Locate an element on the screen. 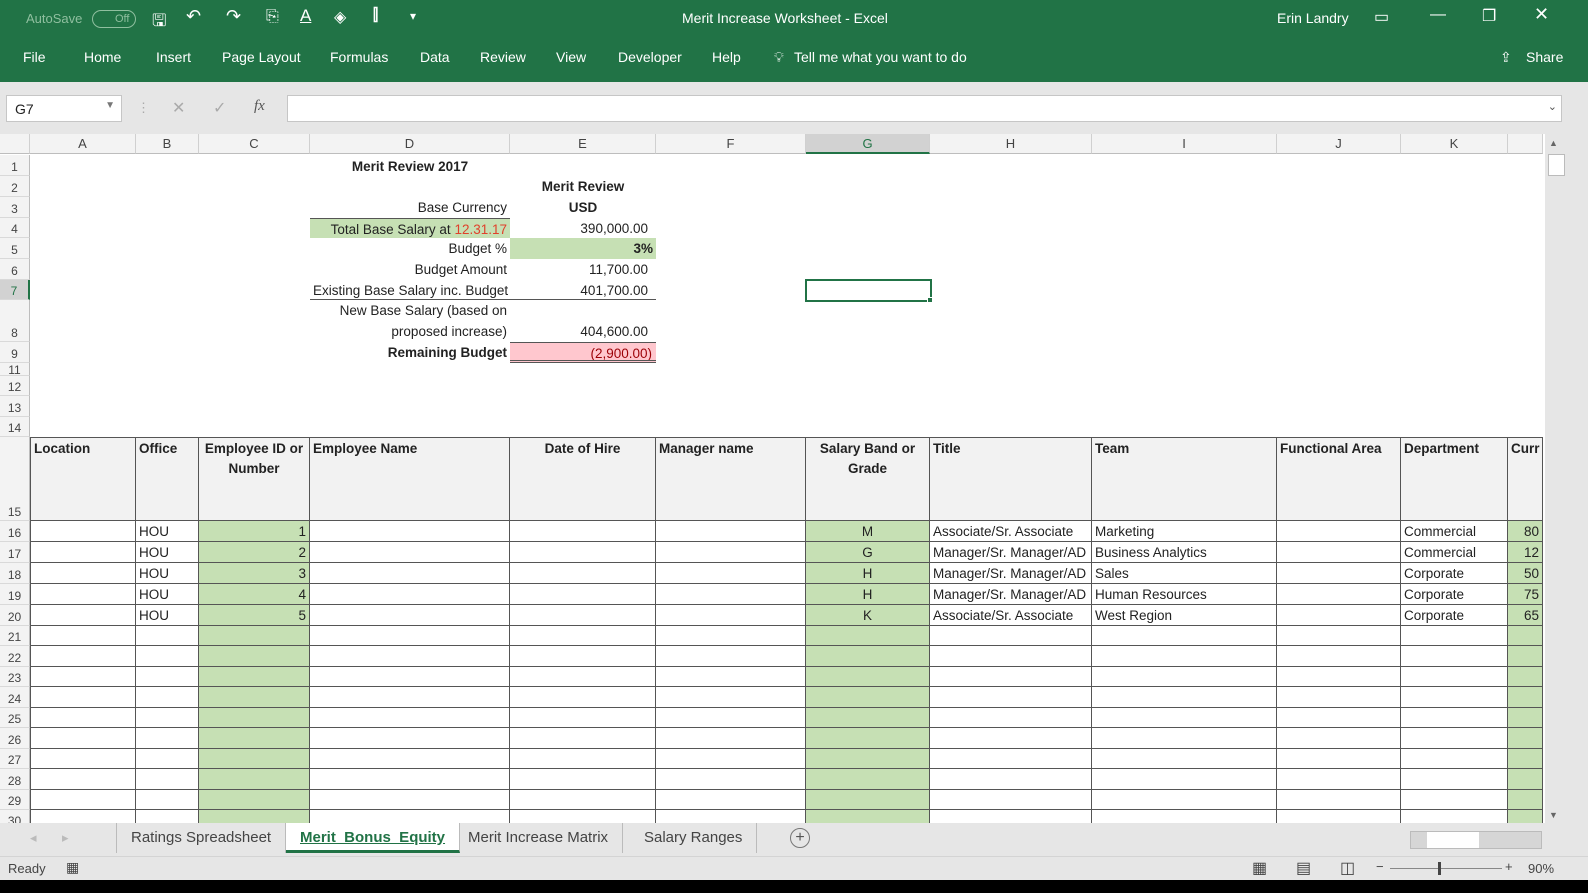 Image resolution: width=1588 pixels, height=893 pixels. column-header-f: F is located at coordinates (731, 144).